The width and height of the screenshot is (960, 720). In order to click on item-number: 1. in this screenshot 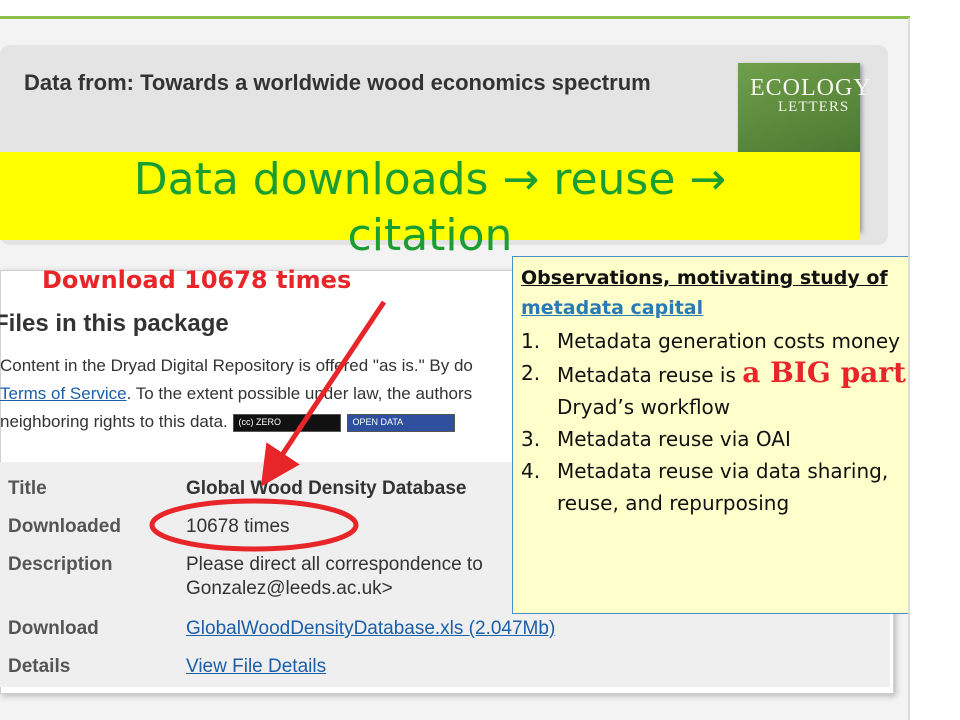, I will do `click(531, 341)`.